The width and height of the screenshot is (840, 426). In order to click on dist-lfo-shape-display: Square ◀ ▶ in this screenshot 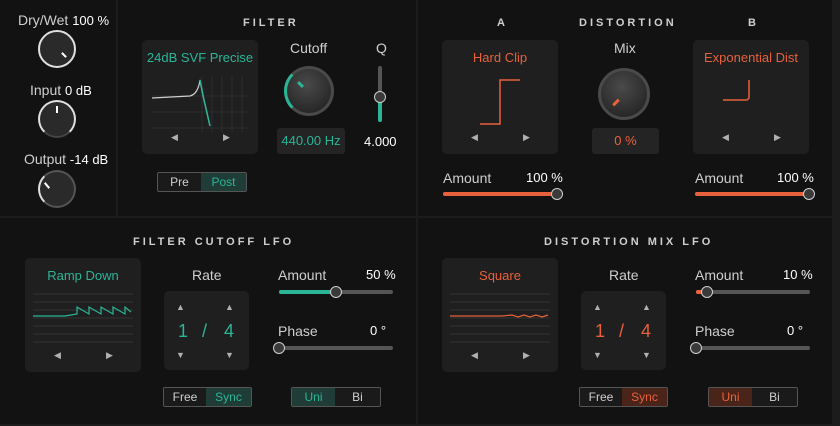, I will do `click(500, 315)`.